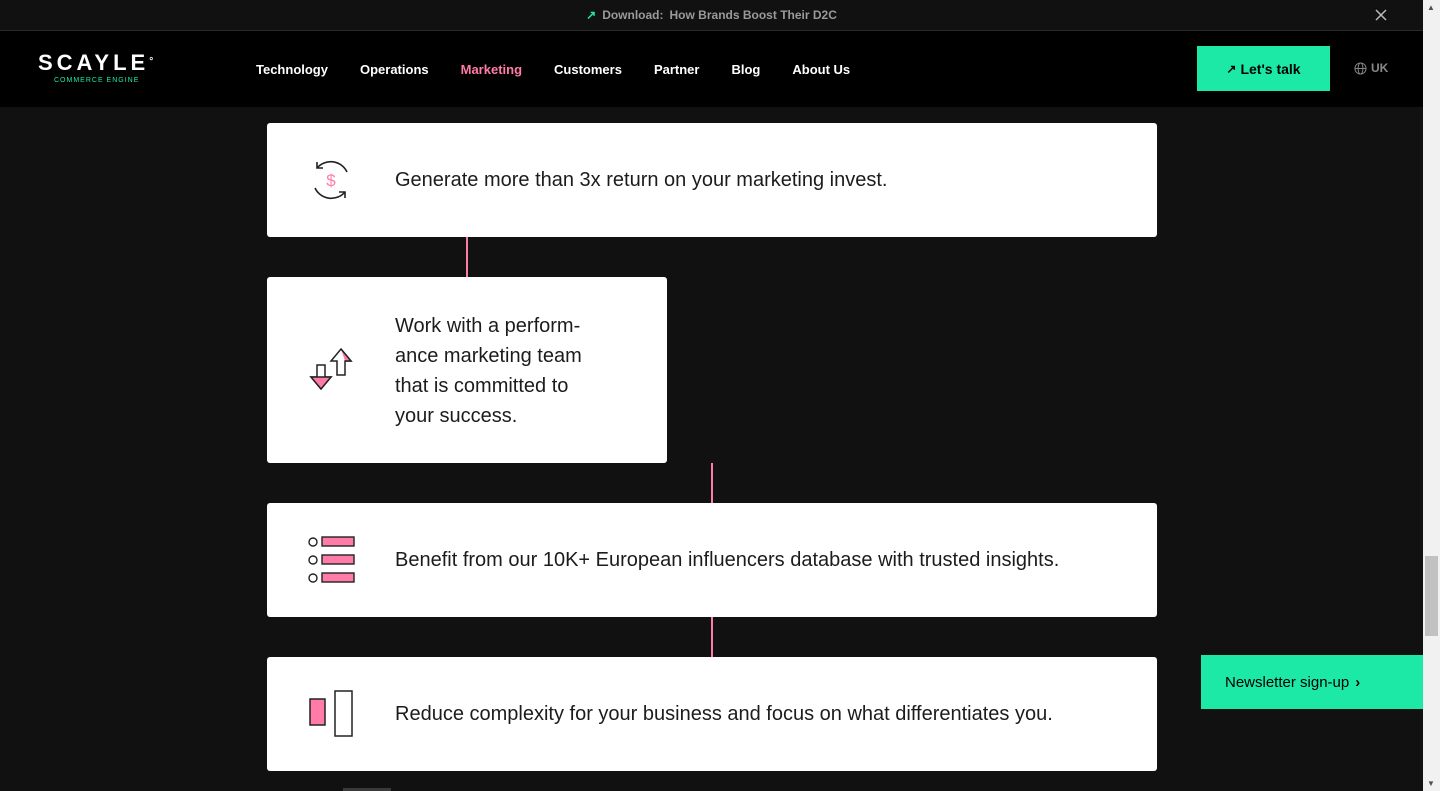 Image resolution: width=1440 pixels, height=791 pixels. What do you see at coordinates (677, 69) in the screenshot?
I see `nav-item-partner: Partner` at bounding box center [677, 69].